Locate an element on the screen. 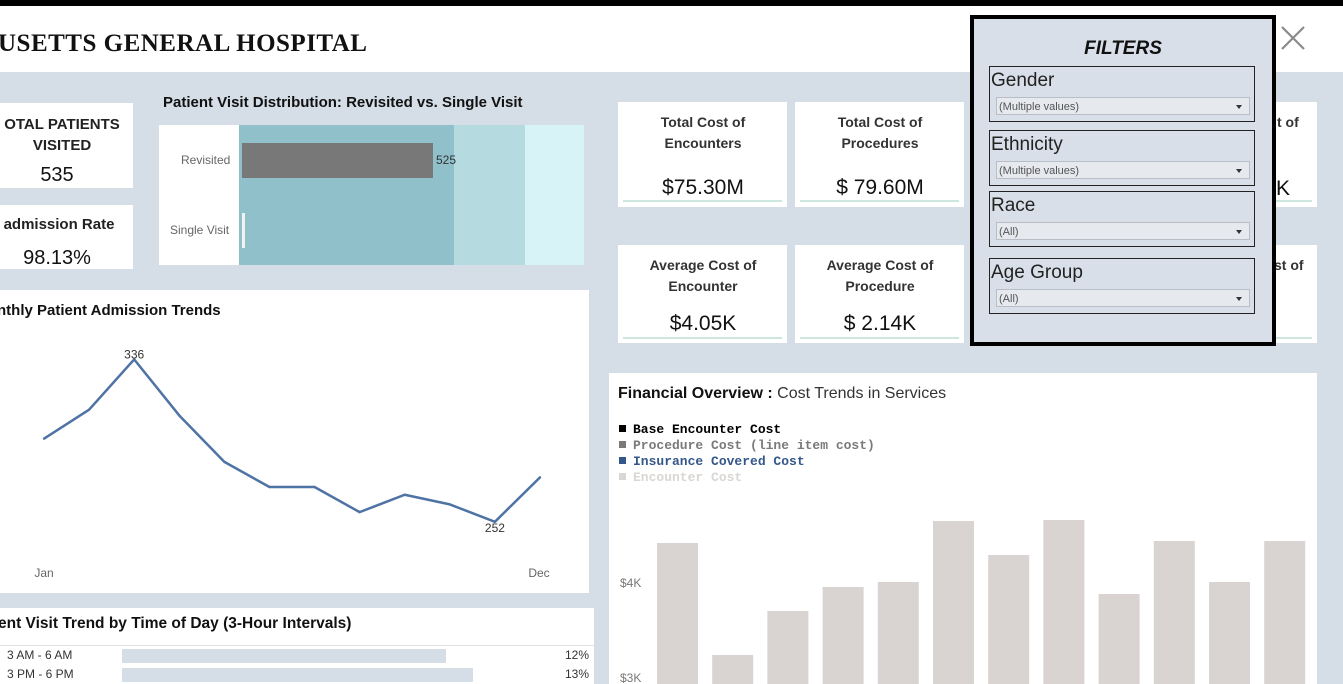  y-tick-label-3k: $3K is located at coordinates (630, 677).